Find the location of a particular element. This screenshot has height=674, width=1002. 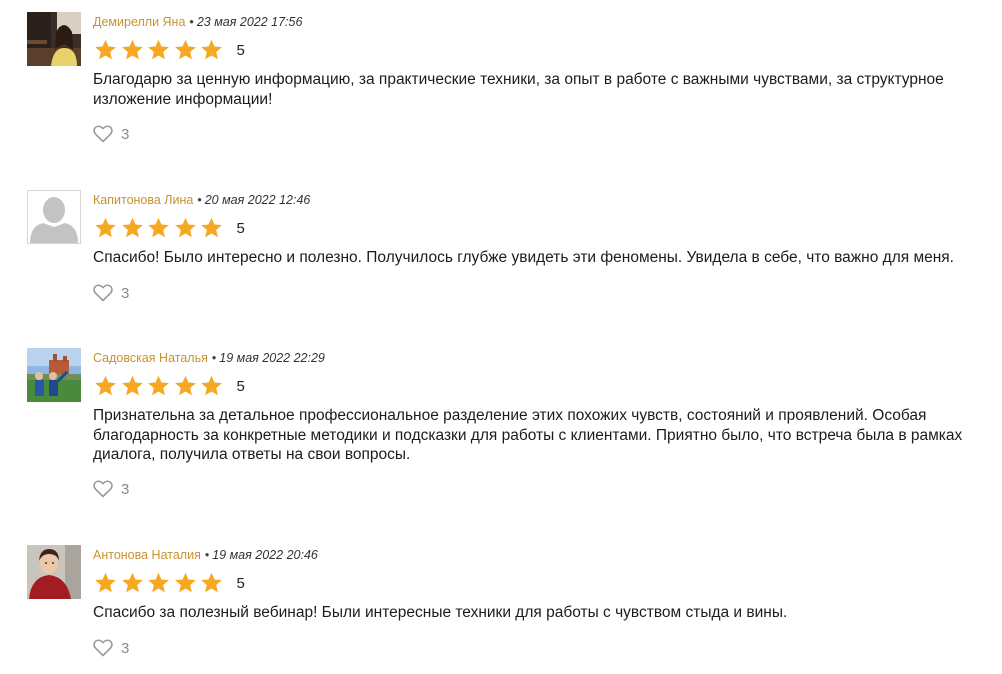

review-meta: Капитонова Лина • 20 мая 2022 12:46 is located at coordinates (201, 200).